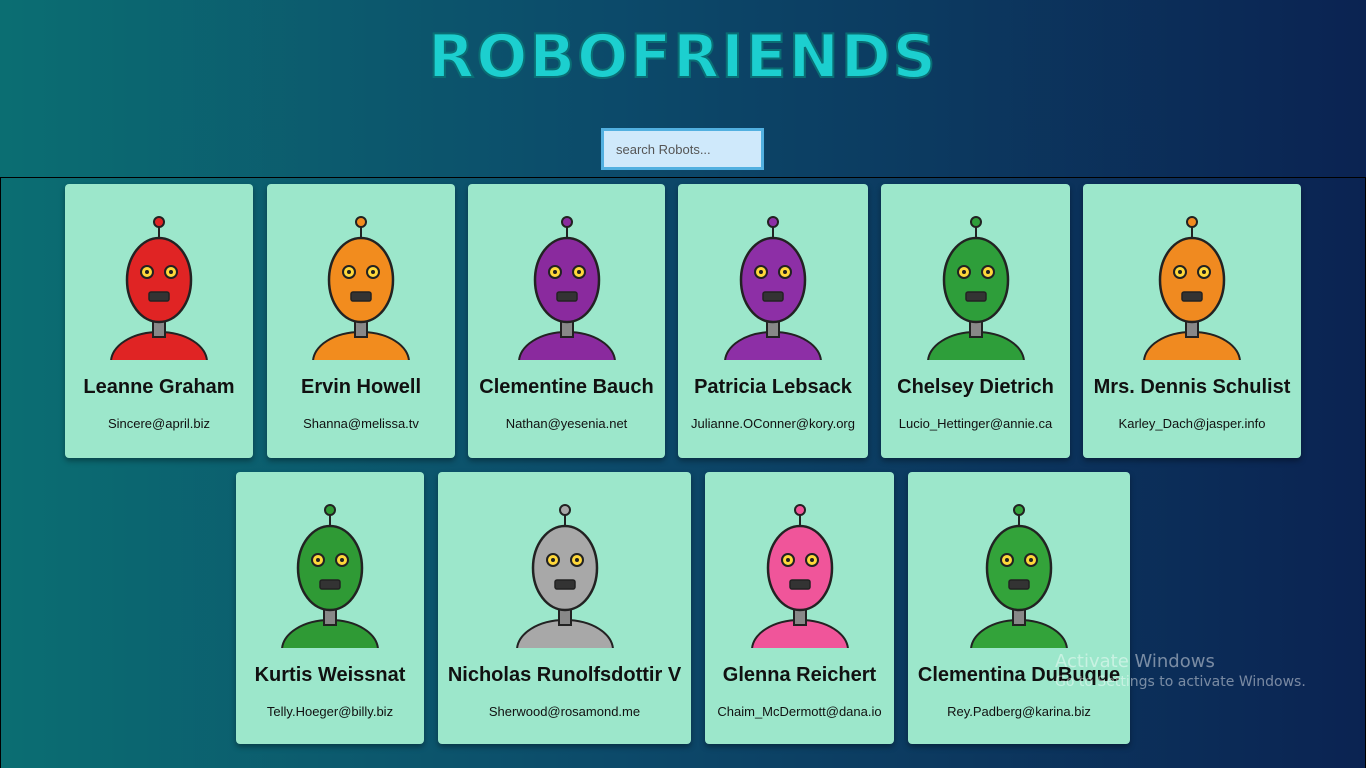 Image resolution: width=1366 pixels, height=768 pixels. What do you see at coordinates (159, 423) in the screenshot?
I see `robot-email: Sincere@april.biz` at bounding box center [159, 423].